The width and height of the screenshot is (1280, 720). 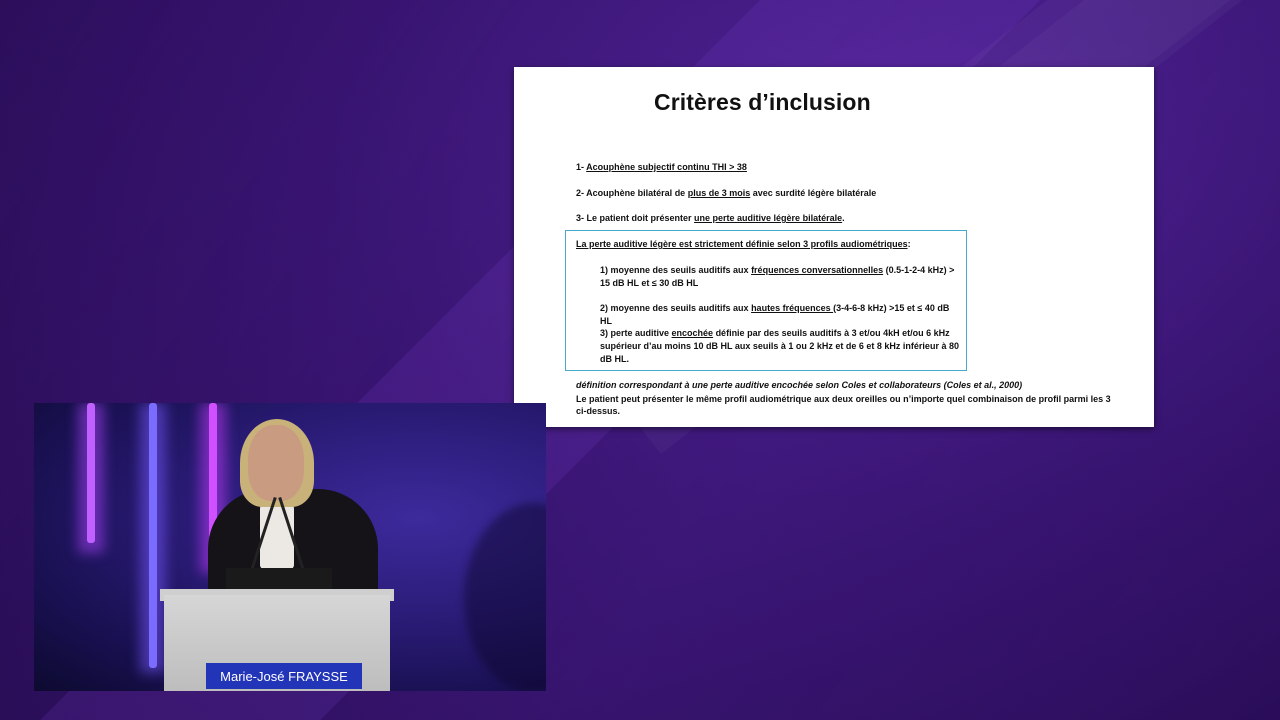 I want to click on criterion-1-underlined: Acouphène subjectif continu THI > 38, so click(x=666, y=167).